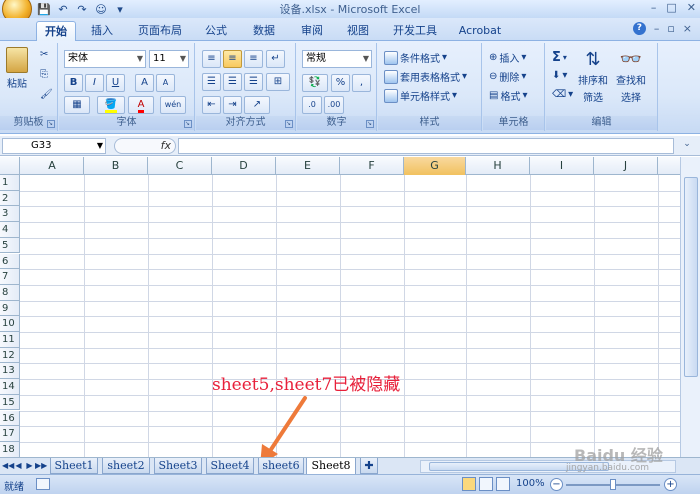 This screenshot has width=700, height=494. What do you see at coordinates (10, 418) in the screenshot?
I see `row-header: 16` at bounding box center [10, 418].